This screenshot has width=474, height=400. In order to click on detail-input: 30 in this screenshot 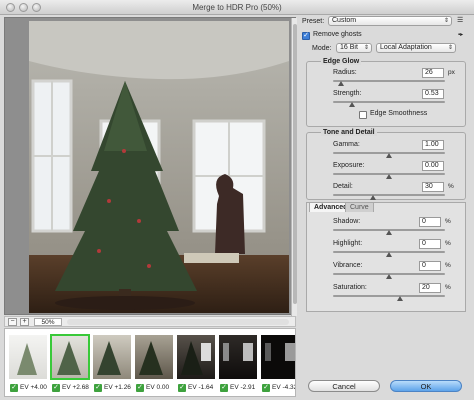, I will do `click(433, 187)`.